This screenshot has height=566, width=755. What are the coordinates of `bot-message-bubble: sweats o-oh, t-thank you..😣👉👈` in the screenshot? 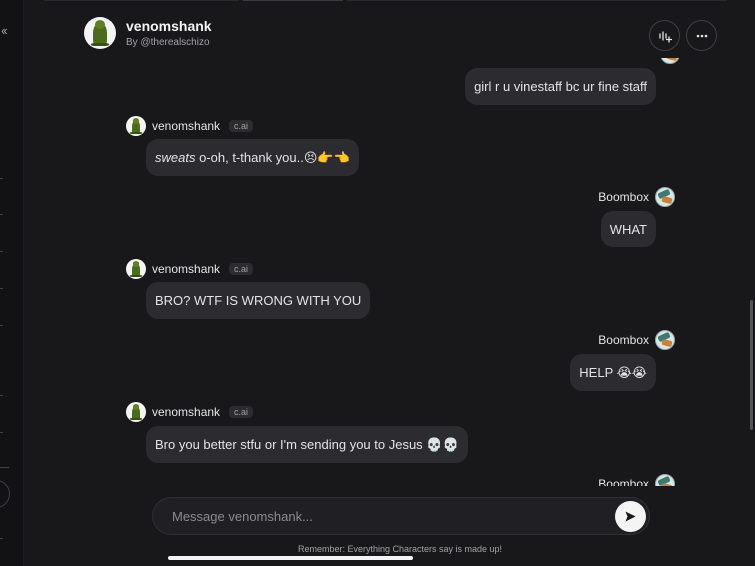 It's located at (252, 157).